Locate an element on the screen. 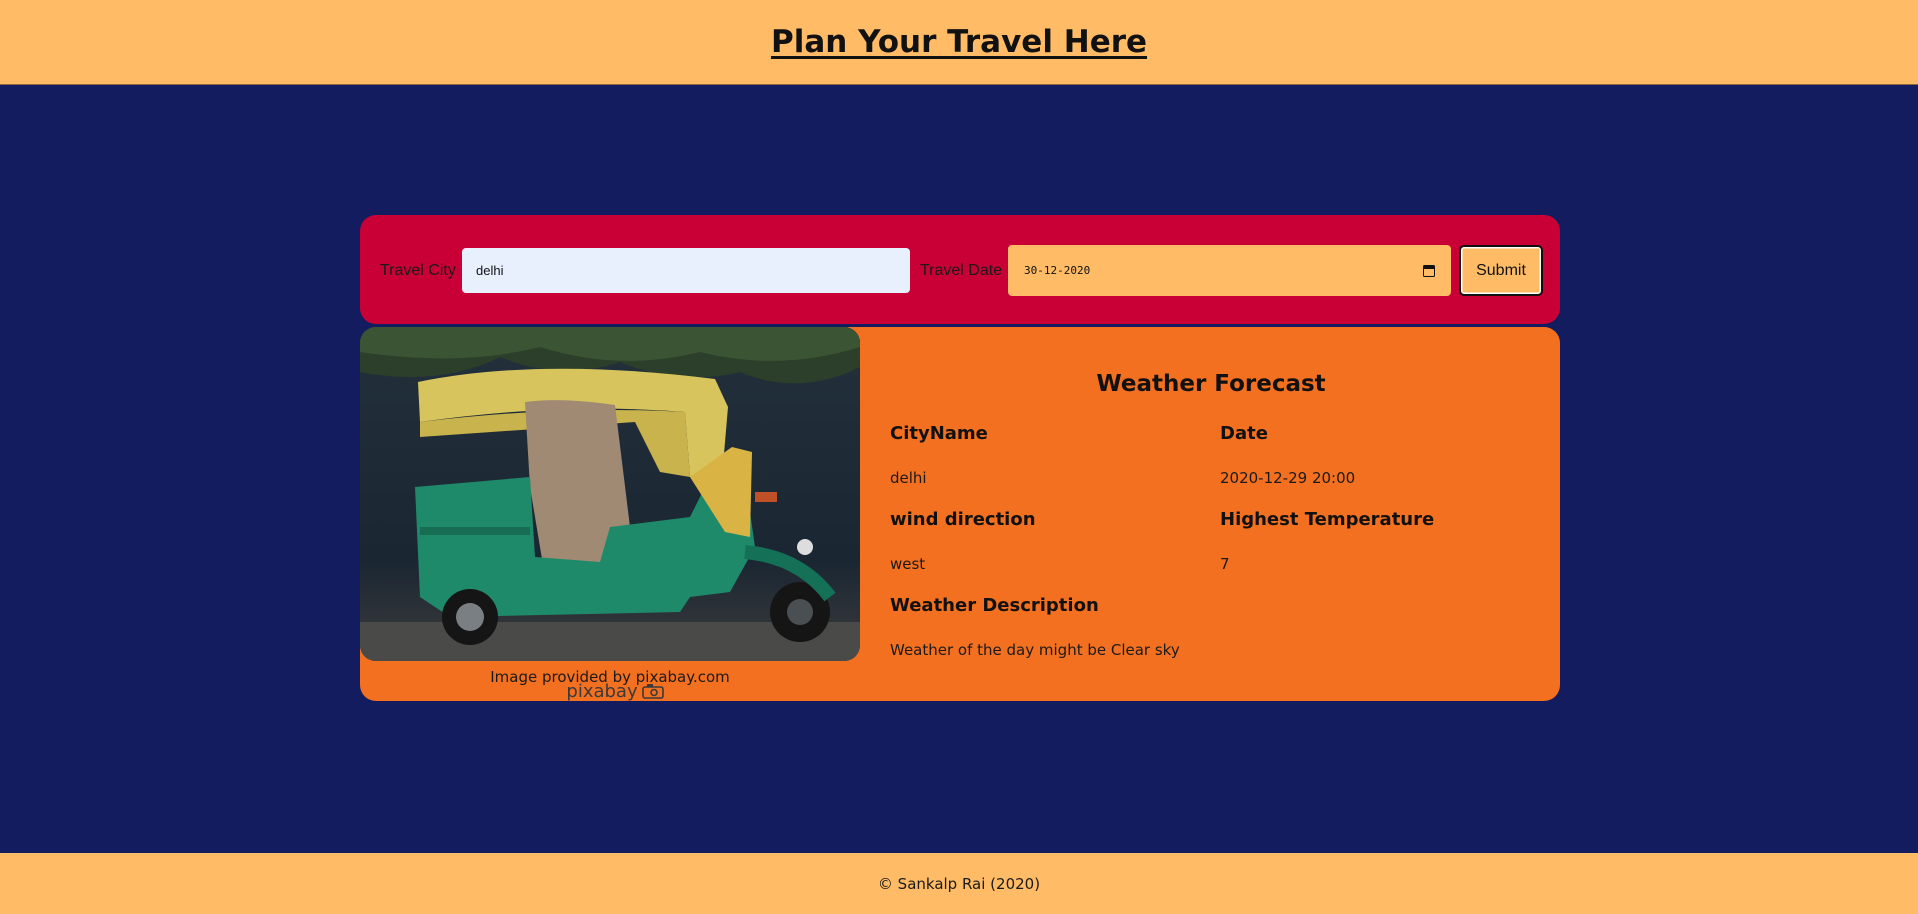 The height and width of the screenshot is (914, 1918). page-footer: © Sankalp Rai (2020) is located at coordinates (959, 883).